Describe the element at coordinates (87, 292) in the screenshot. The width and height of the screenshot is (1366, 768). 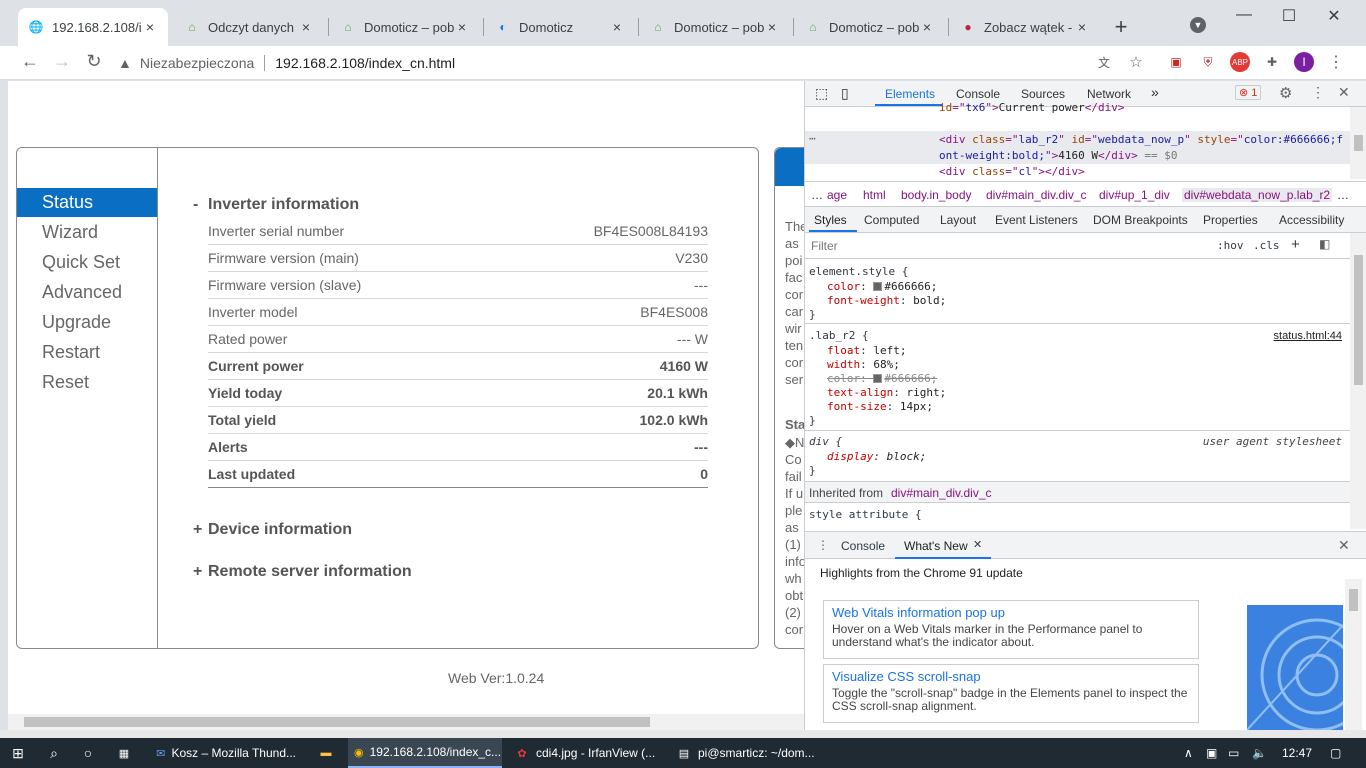
I see `sidebar-item-advanced: Advanced` at that location.